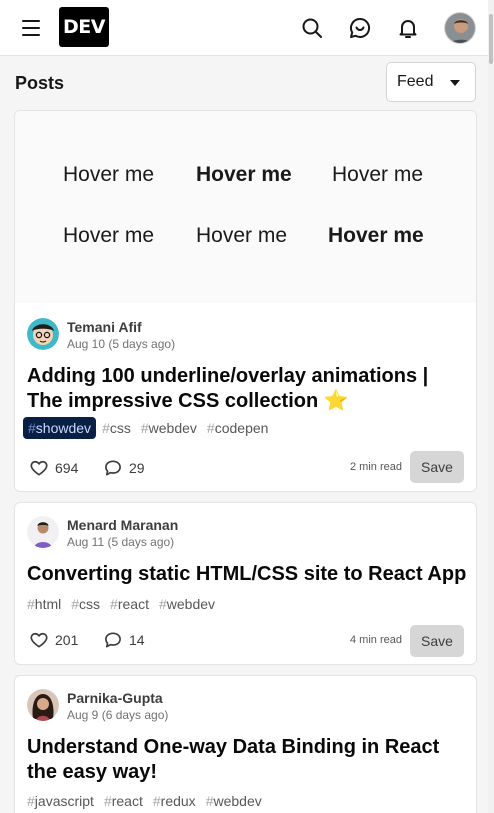 The width and height of the screenshot is (494, 813). I want to click on dev-logo: DEV, so click(84, 27).